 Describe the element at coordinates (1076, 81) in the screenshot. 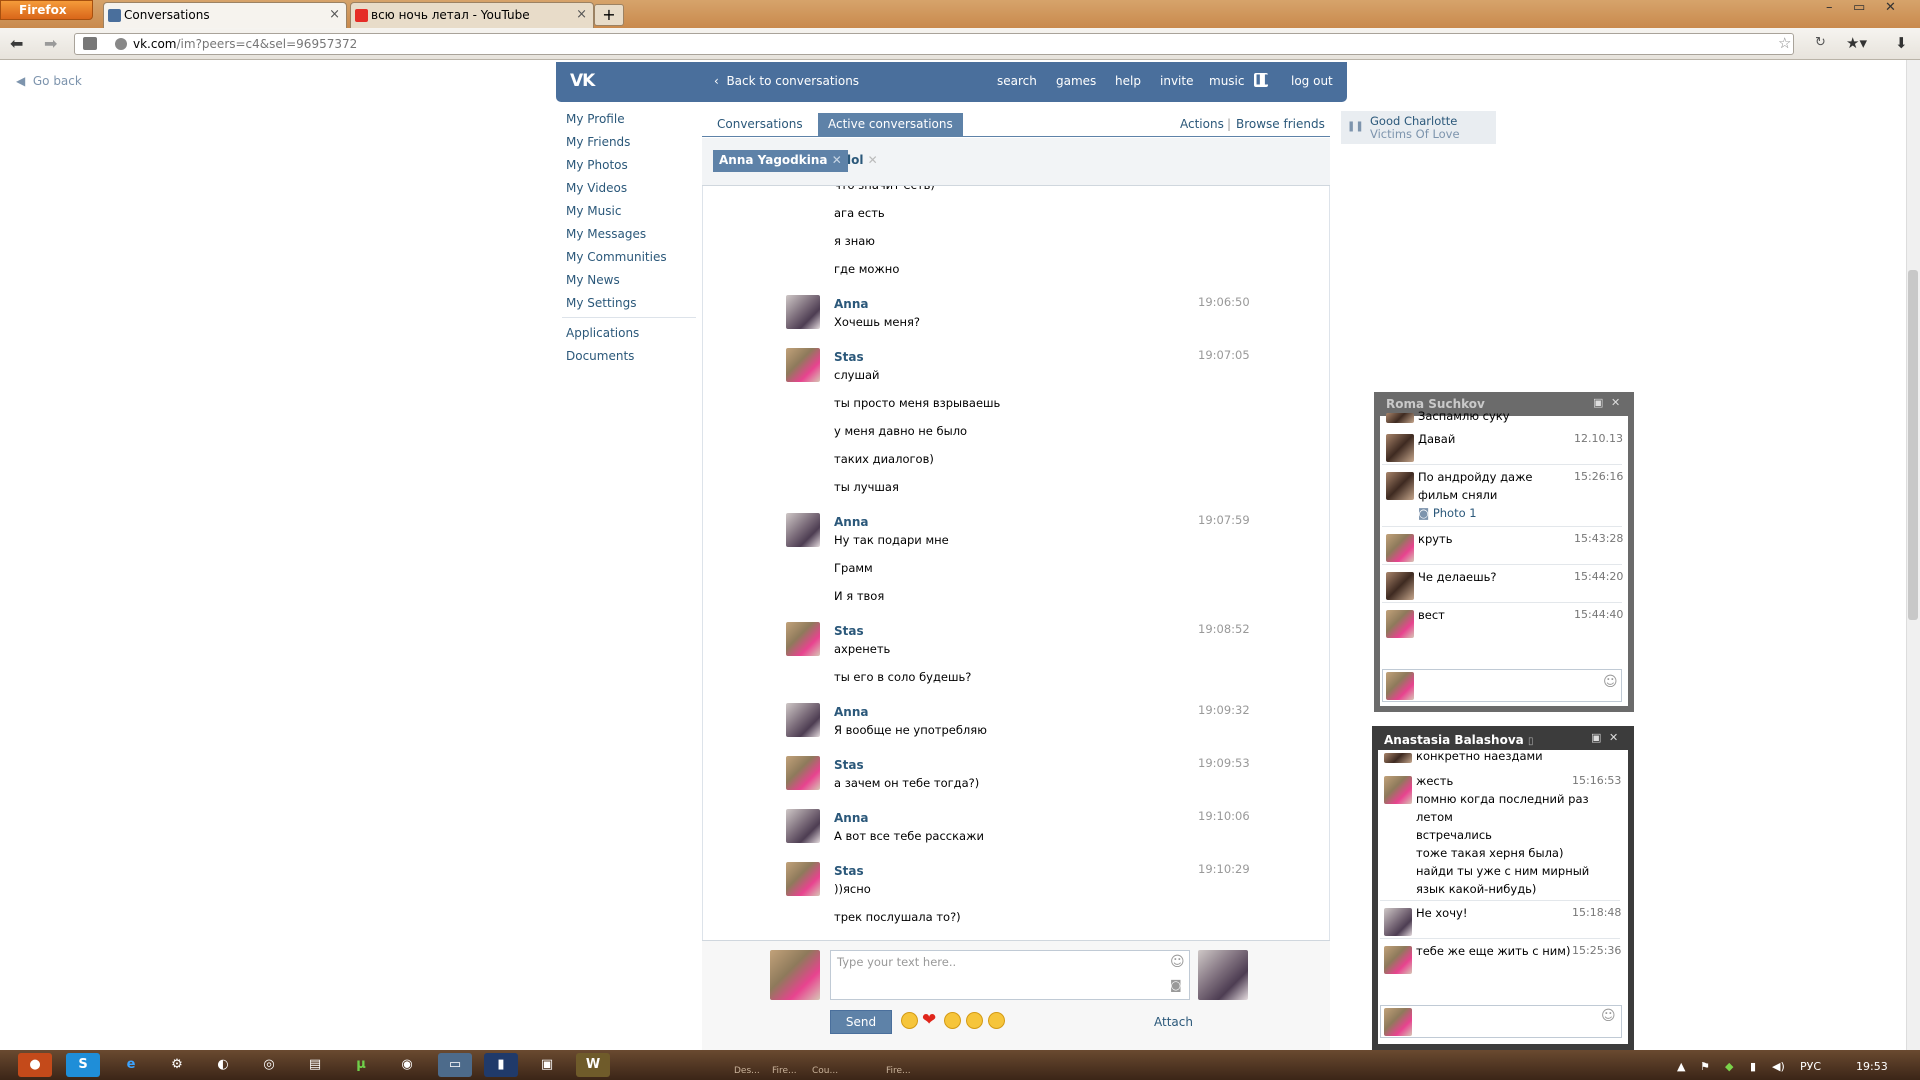

I see `nav-games: games` at that location.